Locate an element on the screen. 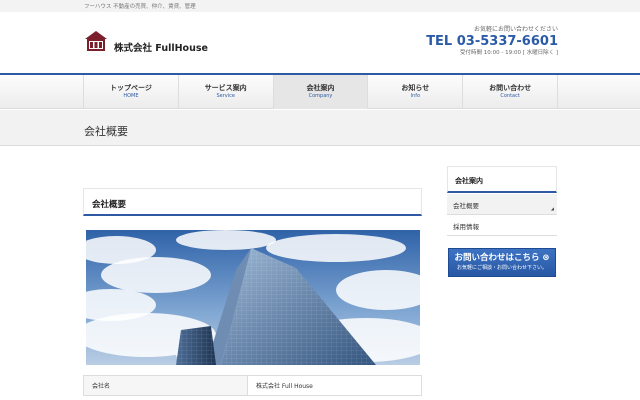 The height and width of the screenshot is (400, 640). nav-item-info: お知らせ Info is located at coordinates (414, 92).